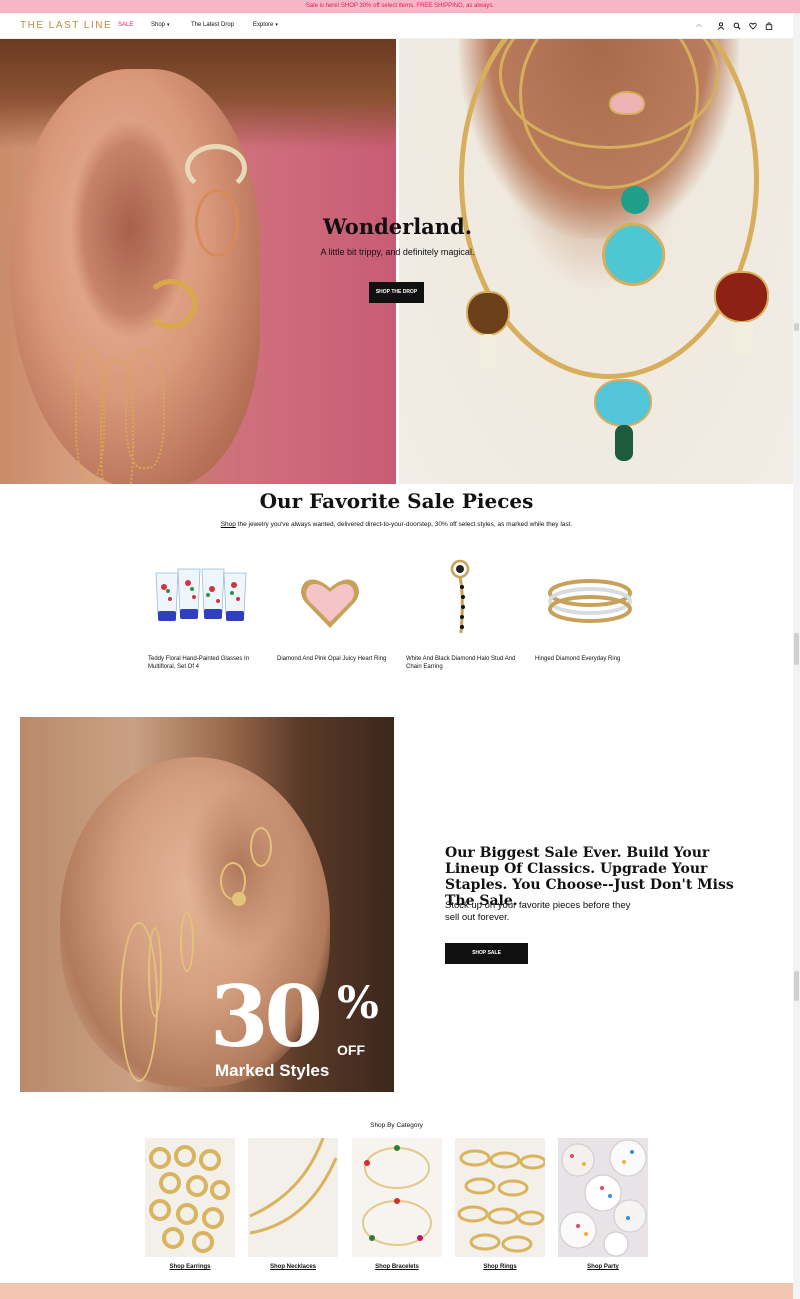 The image size is (800, 1299). What do you see at coordinates (334, 659) in the screenshot?
I see `product-name: Diamond And Pink Opal Juicy Heart Ring` at bounding box center [334, 659].